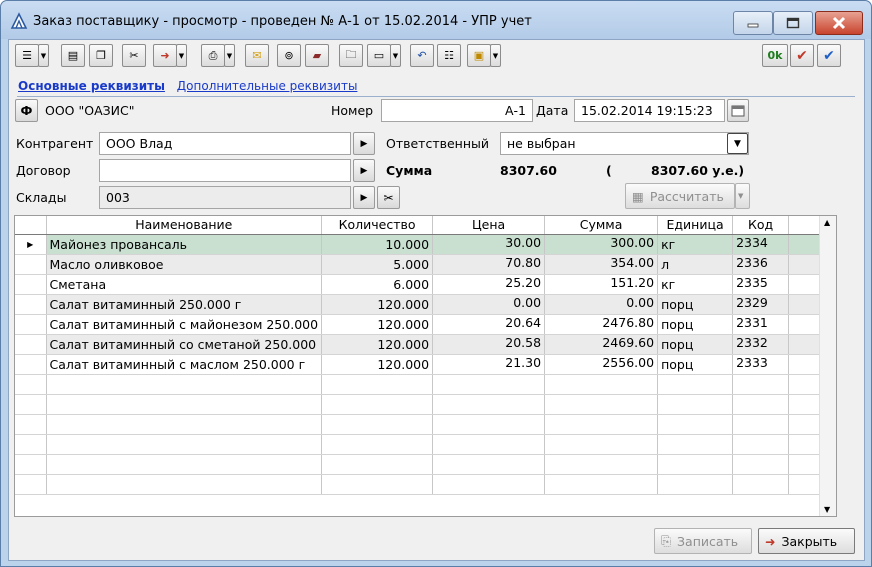 This screenshot has width=872, height=567. Describe the element at coordinates (489, 364) in the screenshot. I see `cell-price: 21.30` at that location.